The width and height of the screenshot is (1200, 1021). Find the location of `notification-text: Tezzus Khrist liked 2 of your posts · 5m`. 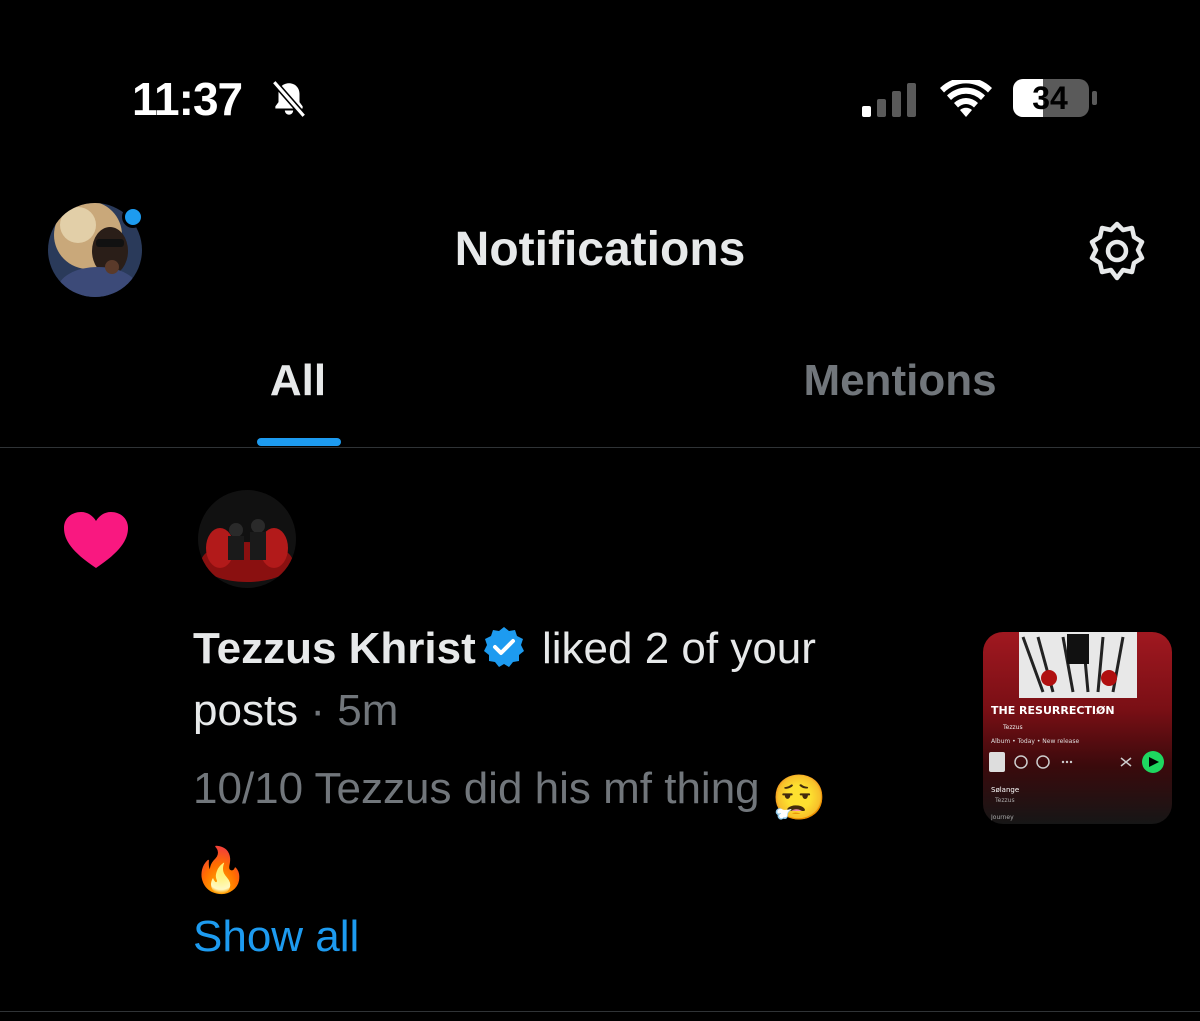

notification-text: Tezzus Khrist liked 2 of your posts · 5m is located at coordinates (563, 680).